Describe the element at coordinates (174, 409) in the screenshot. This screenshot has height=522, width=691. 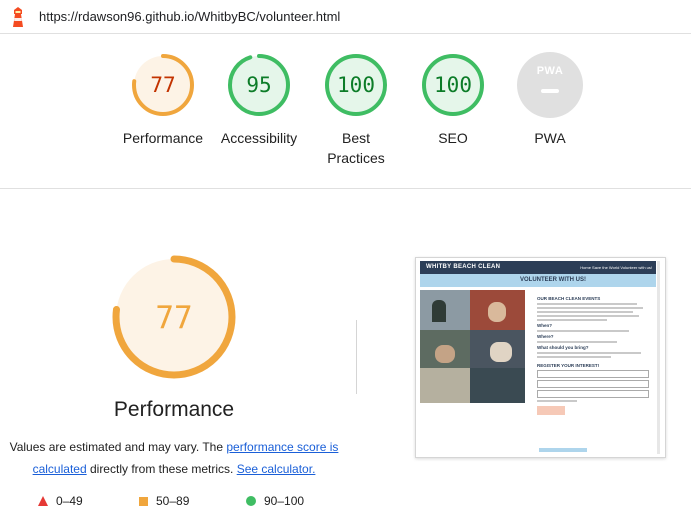
I see `performance-title: Performance` at that location.